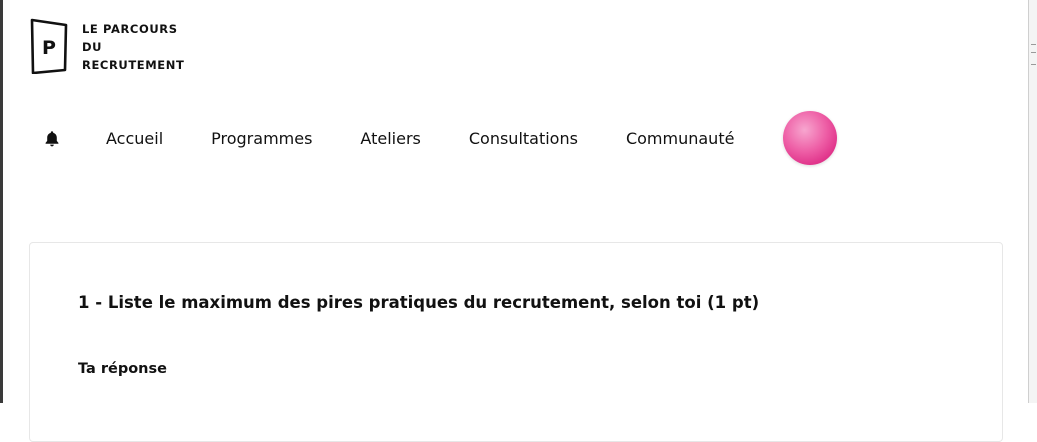 The width and height of the screenshot is (1037, 442). What do you see at coordinates (390, 138) in the screenshot?
I see `nav-item-ateliers: Ateliers` at bounding box center [390, 138].